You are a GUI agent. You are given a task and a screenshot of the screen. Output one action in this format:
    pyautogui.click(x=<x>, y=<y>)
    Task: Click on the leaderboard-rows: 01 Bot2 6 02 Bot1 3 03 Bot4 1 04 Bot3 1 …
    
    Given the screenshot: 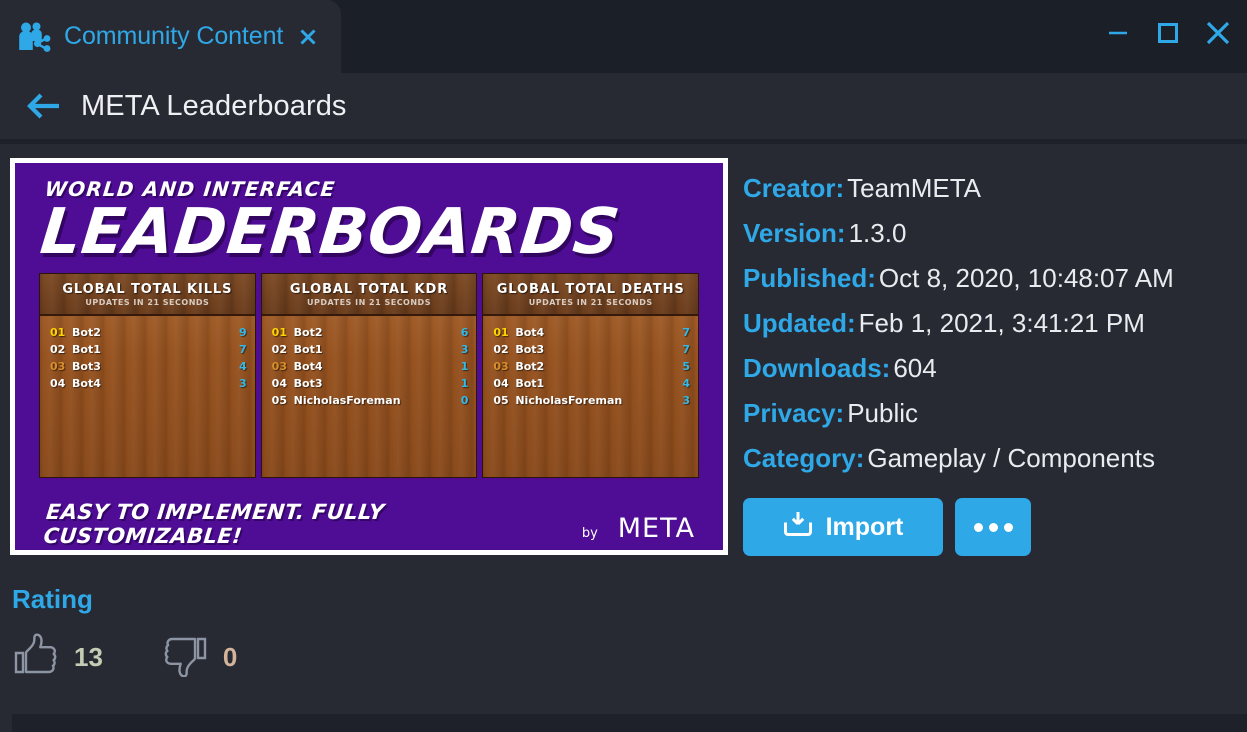 What is the action you would take?
    pyautogui.click(x=369, y=362)
    